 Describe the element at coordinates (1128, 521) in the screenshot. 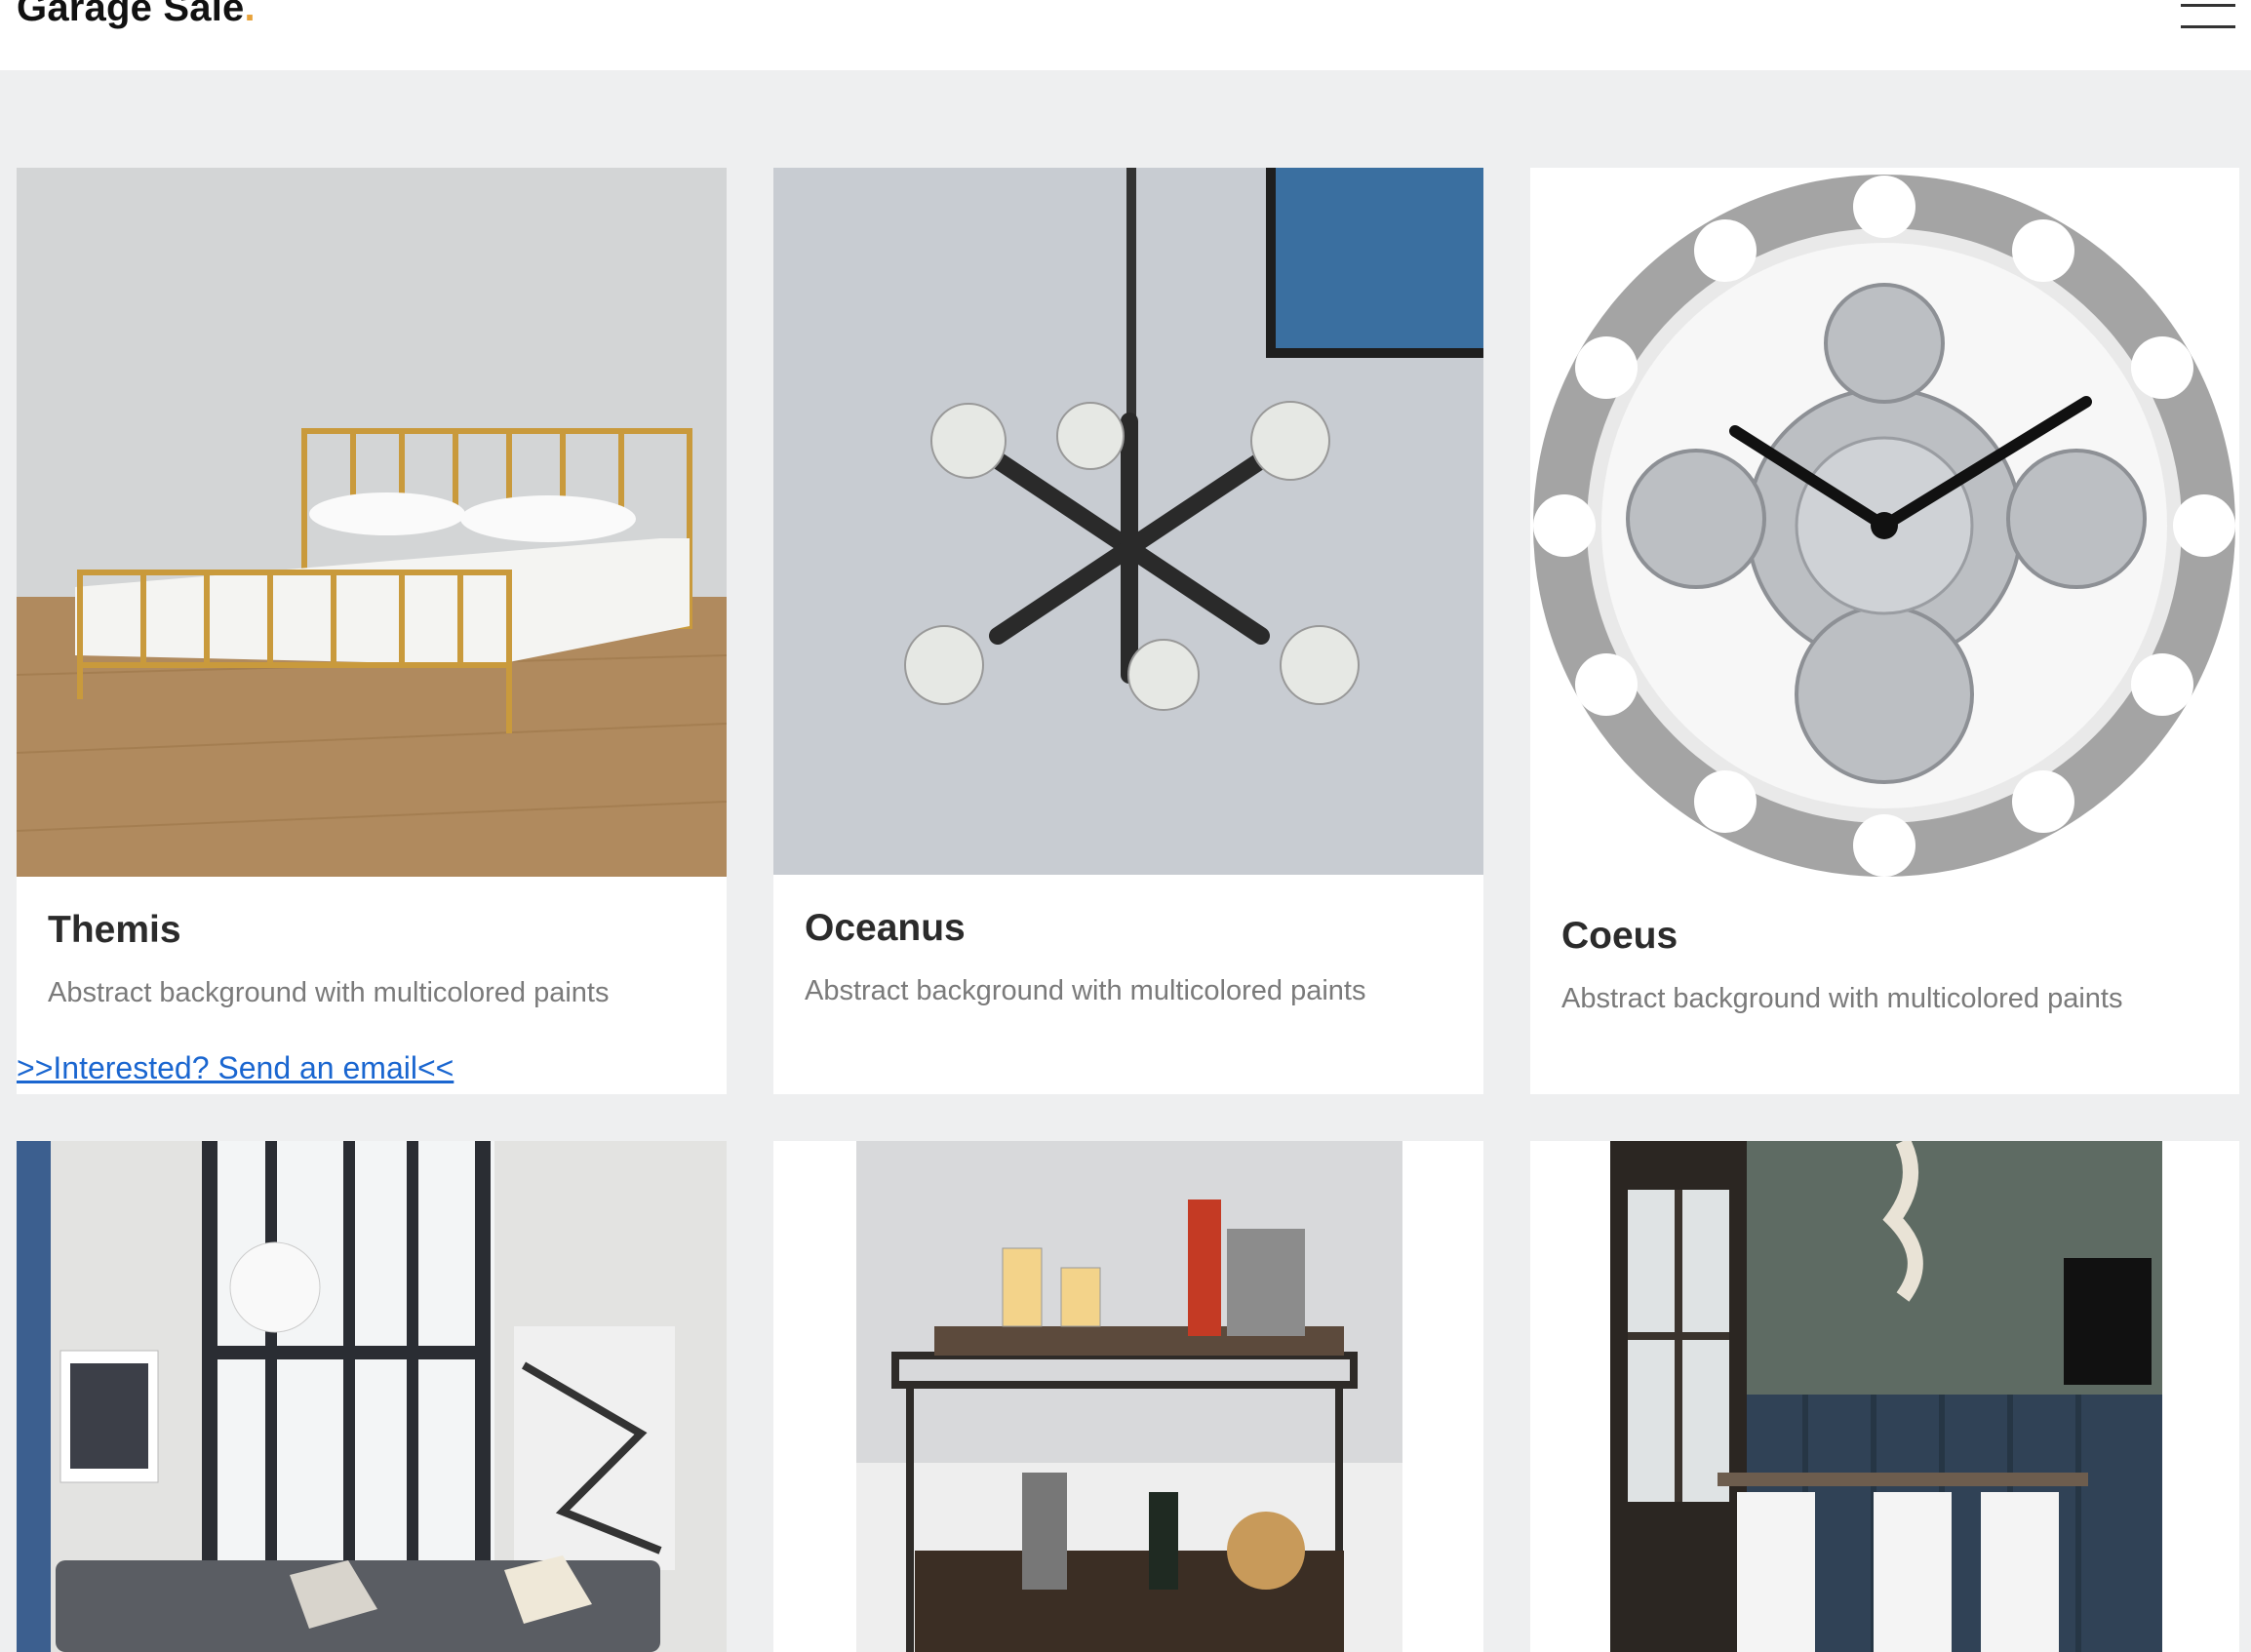

I see `pendant-light-photo` at that location.